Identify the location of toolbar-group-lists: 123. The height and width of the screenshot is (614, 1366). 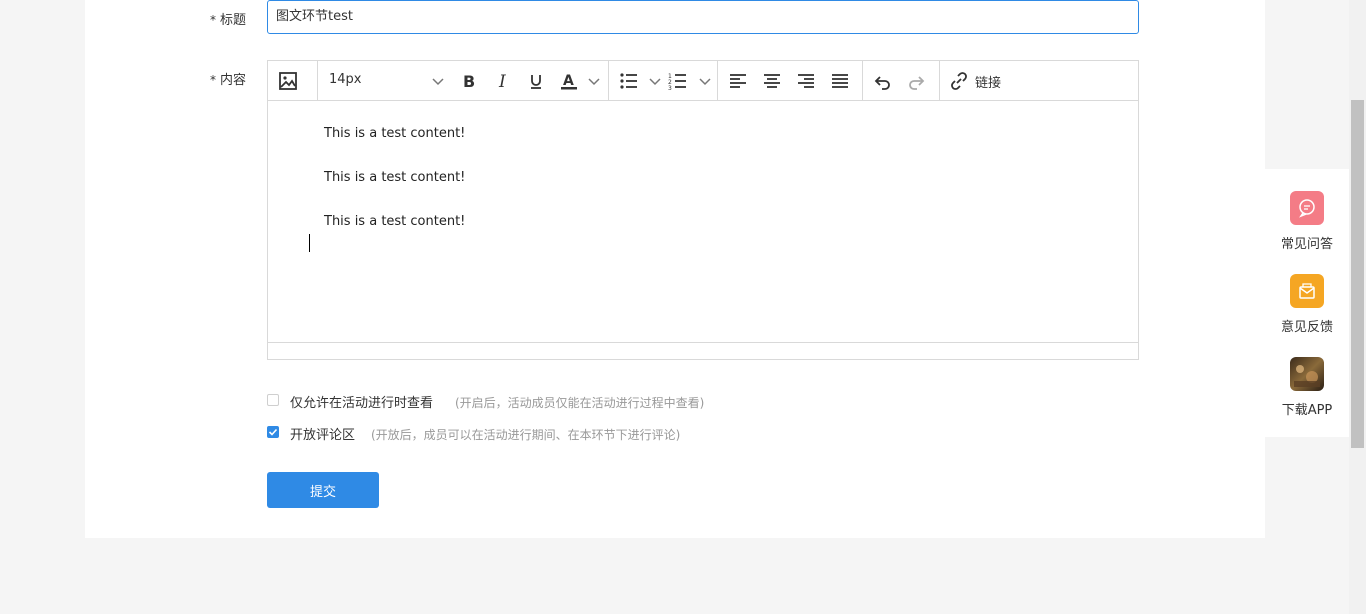
(663, 80).